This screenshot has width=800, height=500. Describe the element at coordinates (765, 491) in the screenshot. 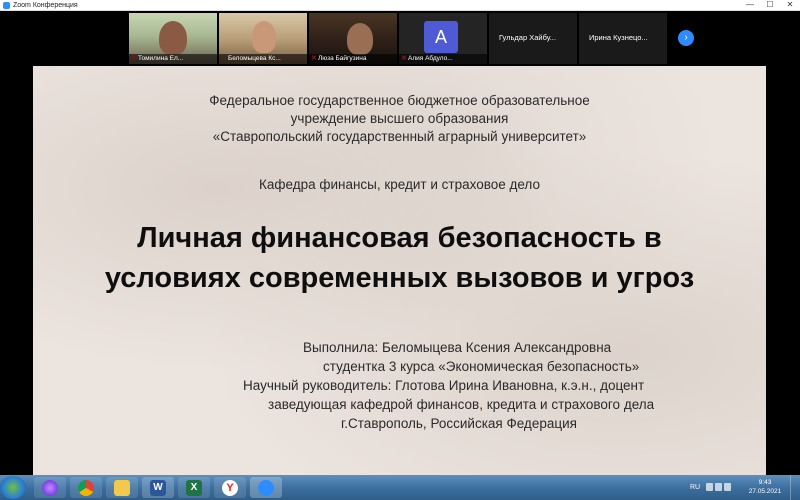

I see `clock-date: 27.05.2021` at that location.